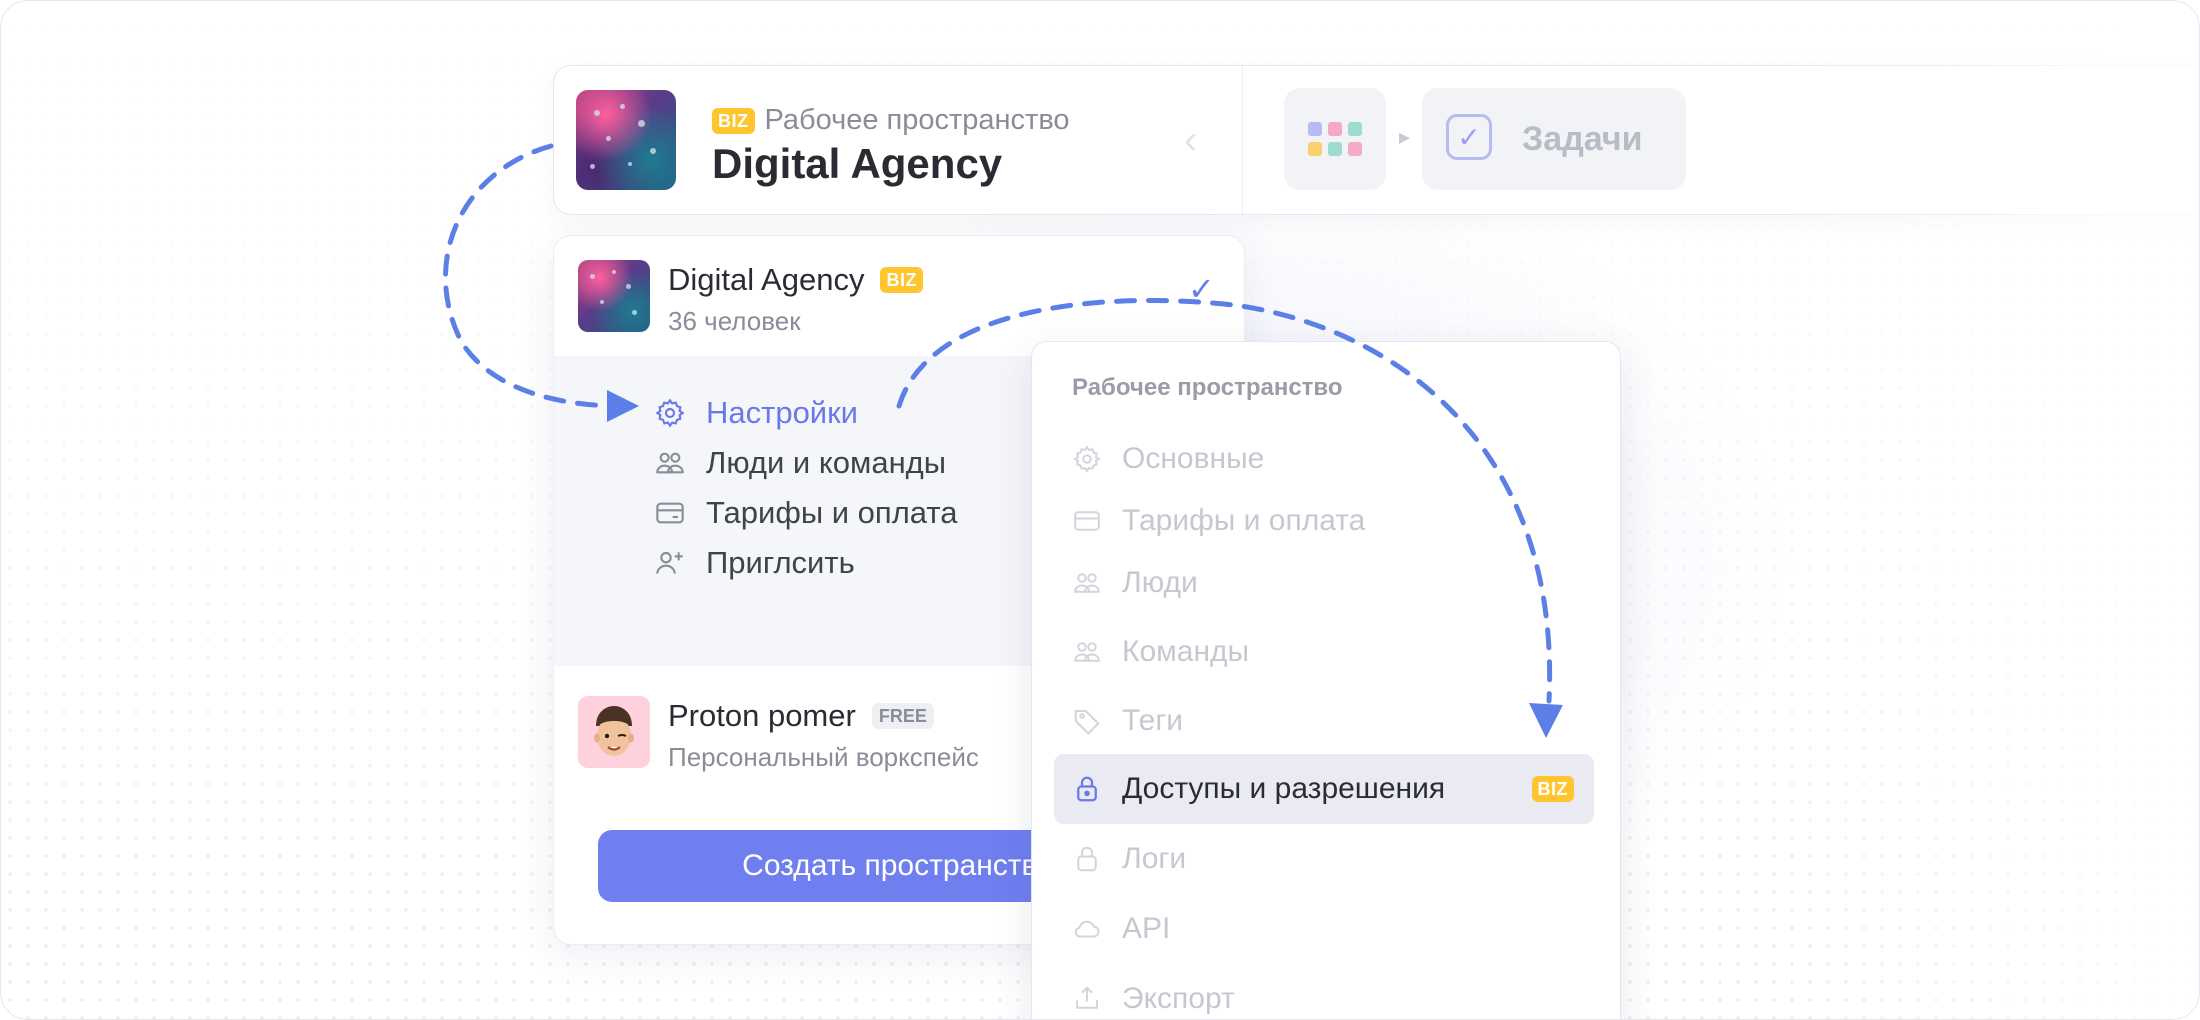  I want to click on submenu-item-teams: Команды, so click(1160, 652).